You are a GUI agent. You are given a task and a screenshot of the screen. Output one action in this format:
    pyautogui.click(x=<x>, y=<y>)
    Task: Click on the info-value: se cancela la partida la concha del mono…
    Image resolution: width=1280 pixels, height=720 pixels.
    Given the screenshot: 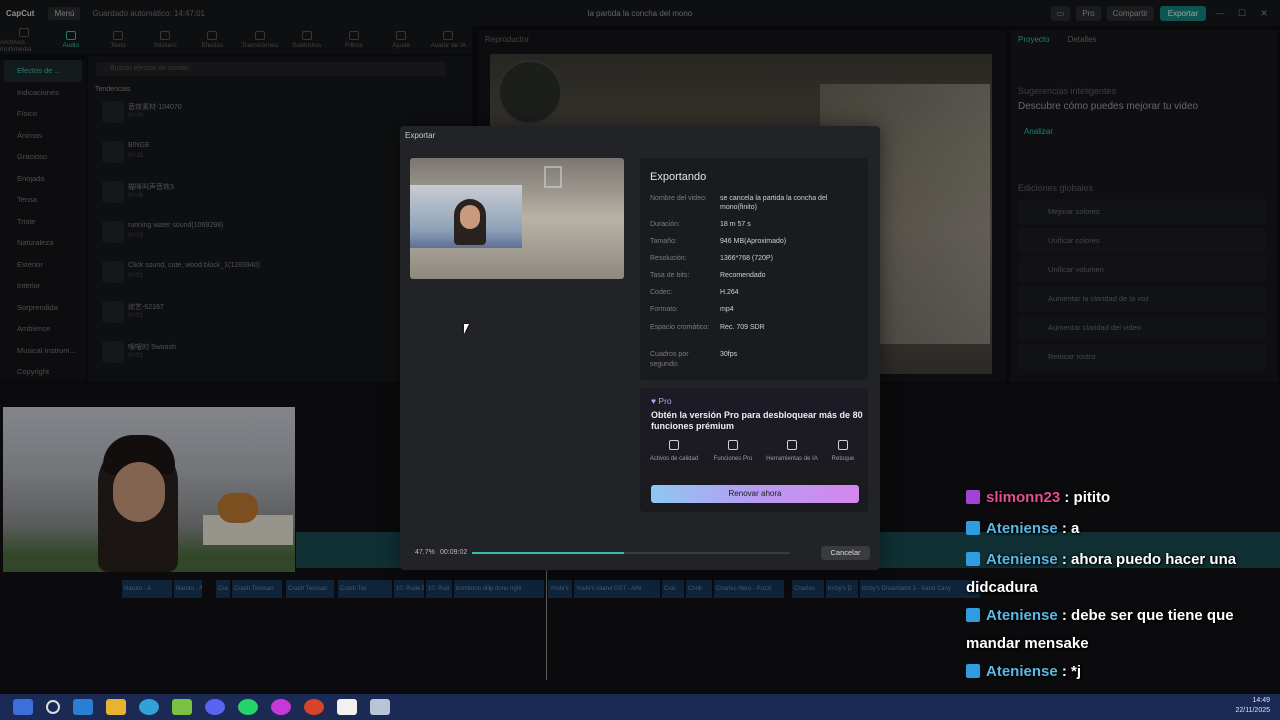 What is the action you would take?
    pyautogui.click(x=774, y=203)
    